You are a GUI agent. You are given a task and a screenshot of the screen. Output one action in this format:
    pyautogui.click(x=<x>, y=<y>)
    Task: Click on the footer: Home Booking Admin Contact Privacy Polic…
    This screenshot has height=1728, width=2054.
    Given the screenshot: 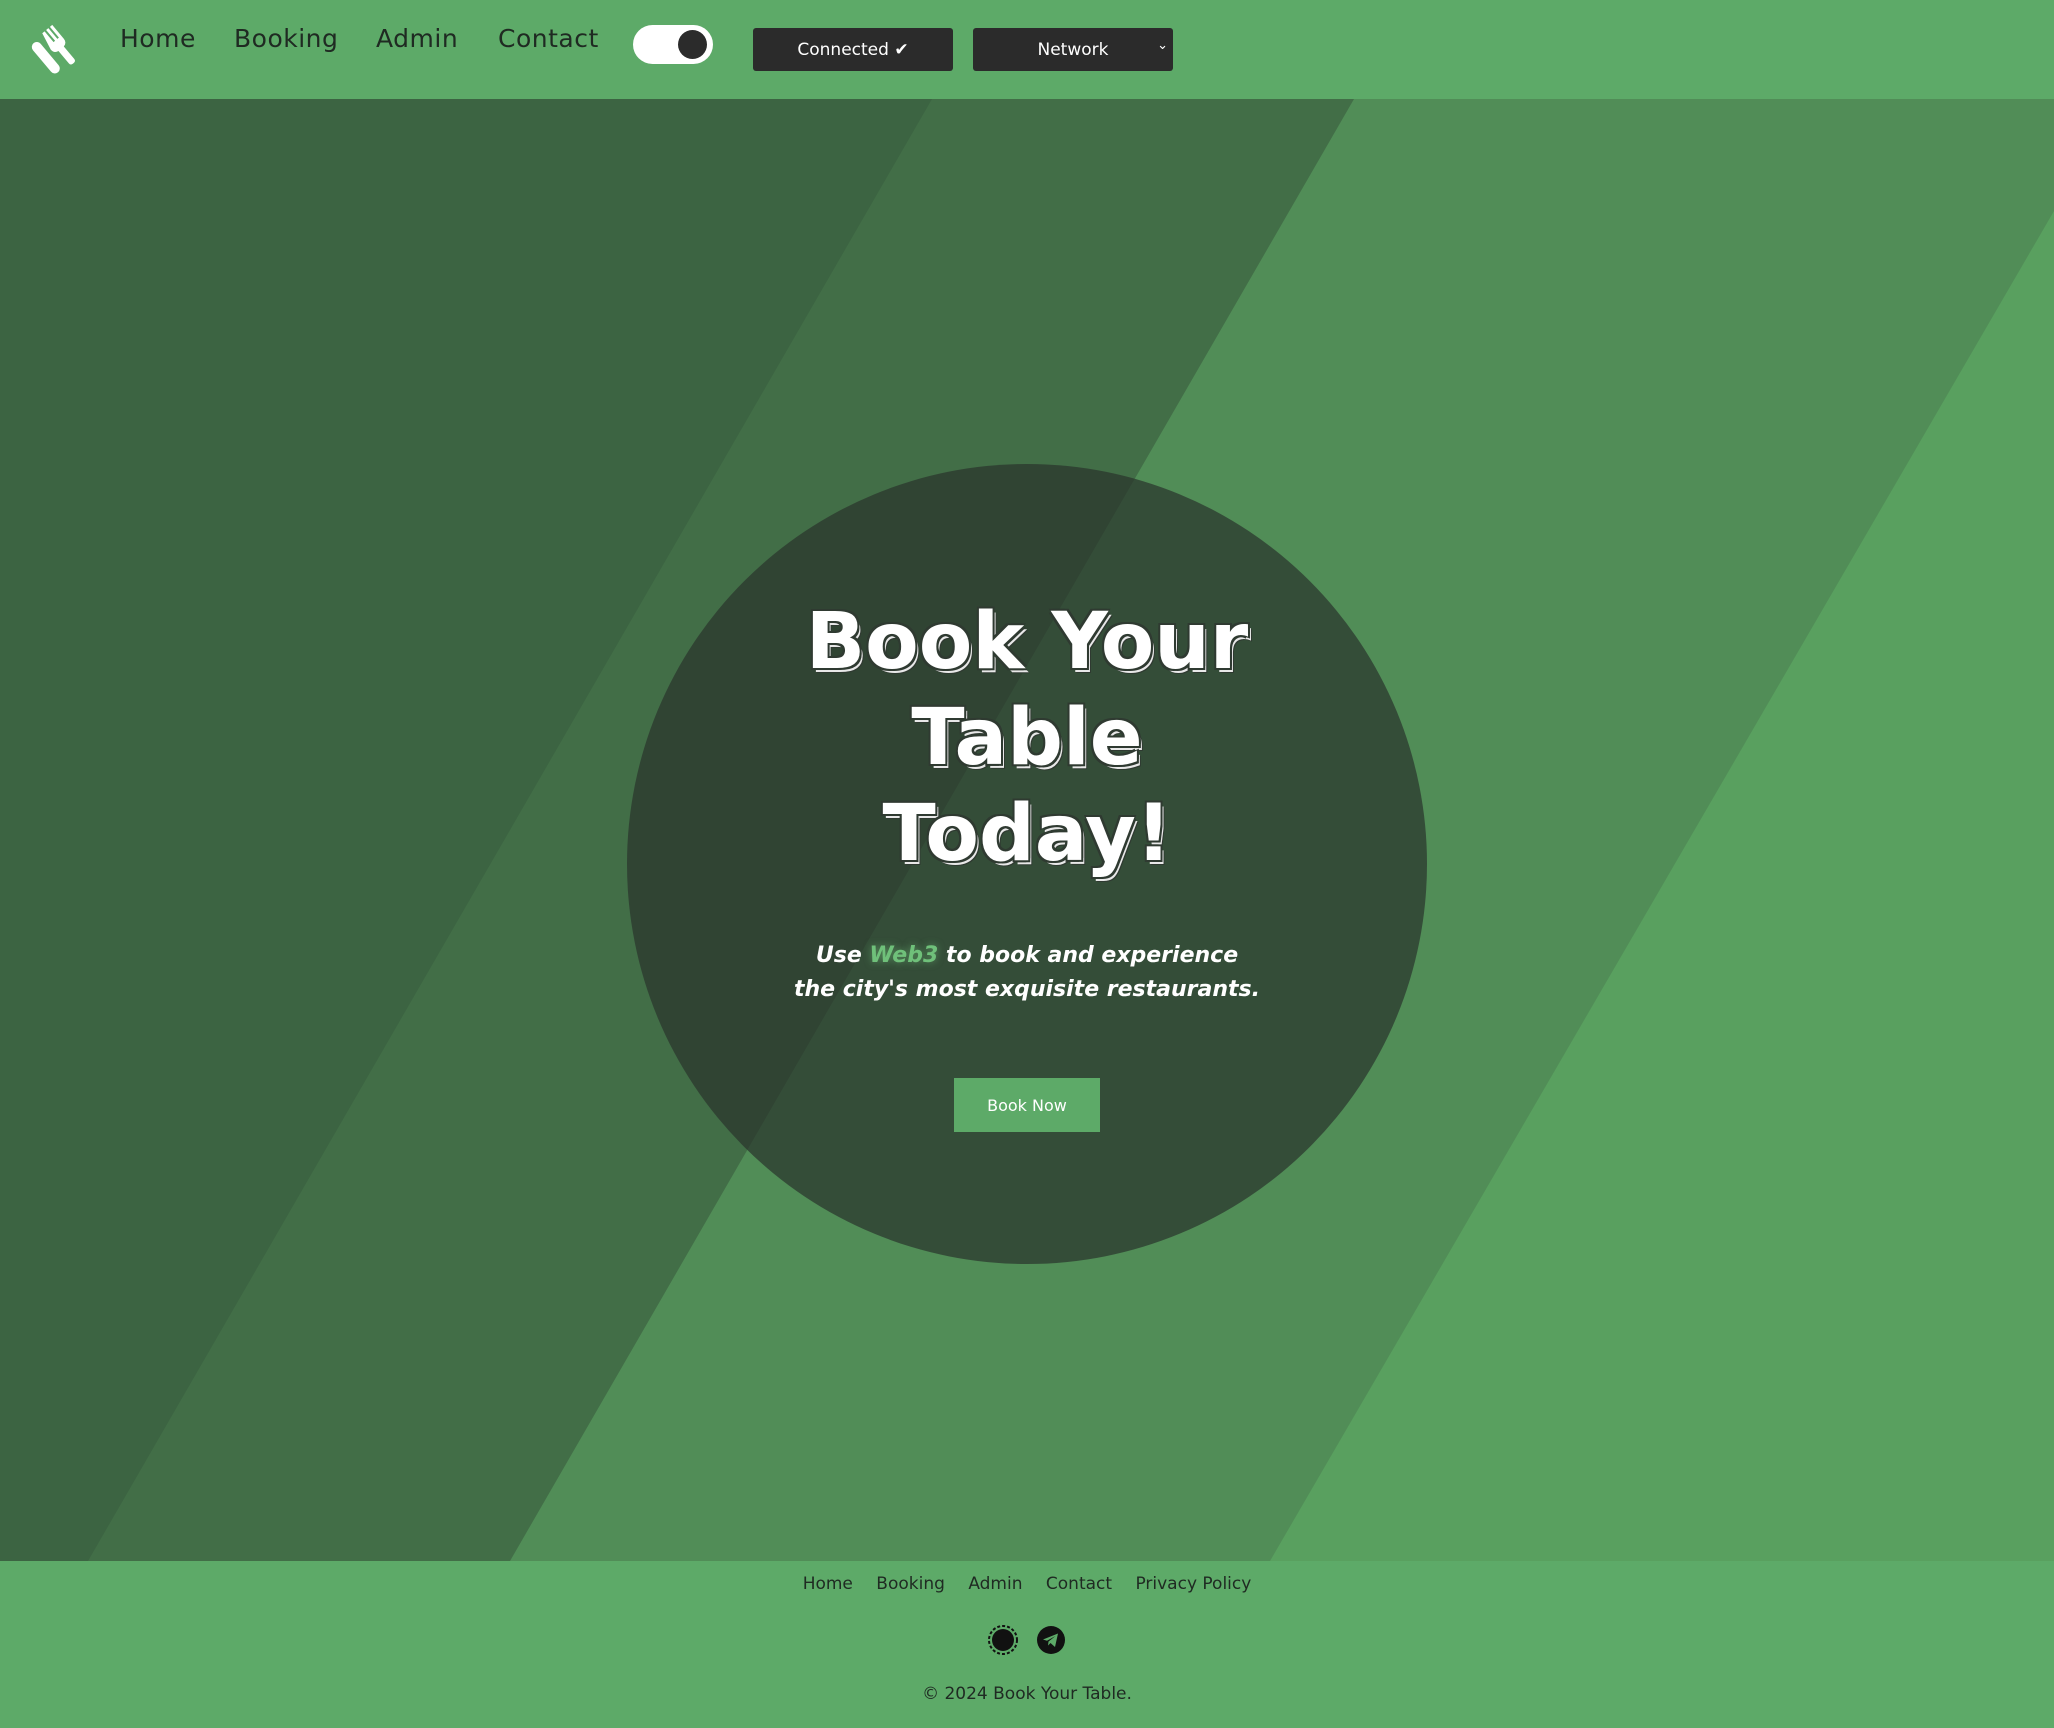 What is the action you would take?
    pyautogui.click(x=1027, y=1644)
    